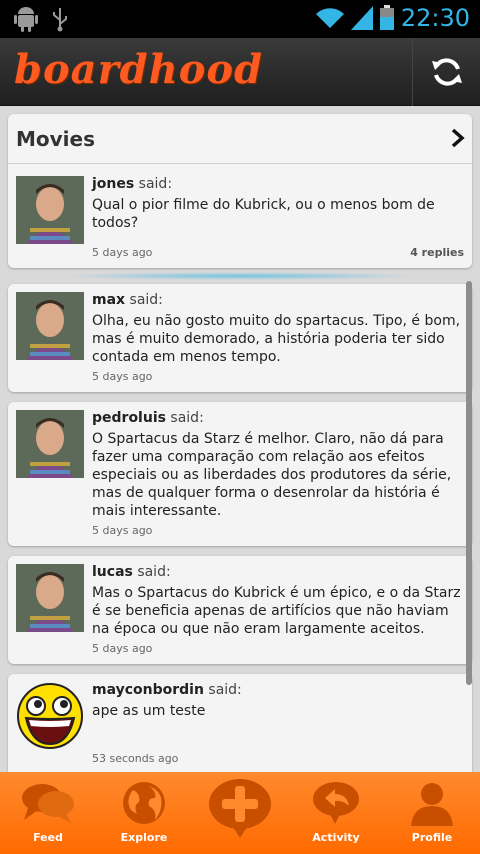  Describe the element at coordinates (386, 17) in the screenshot. I see `battery-icon` at that location.